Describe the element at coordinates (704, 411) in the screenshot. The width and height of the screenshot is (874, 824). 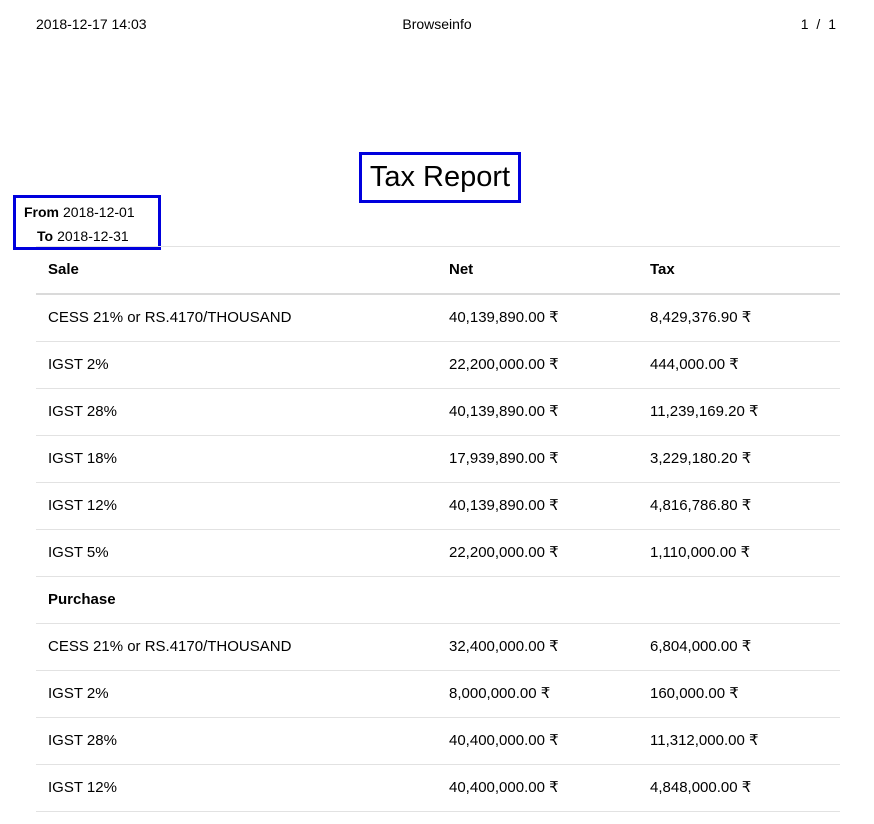
I see `tax-amount: 11,239,169.20 ₹` at that location.